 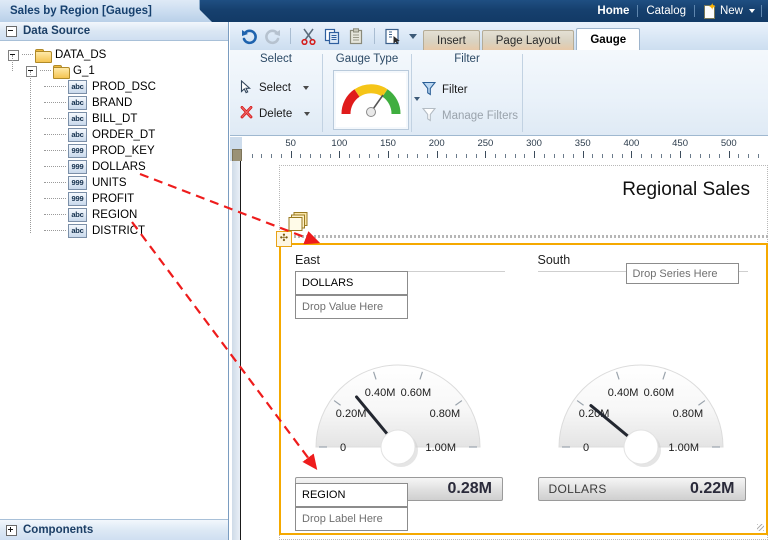 What do you see at coordinates (682, 273) in the screenshot?
I see `drop-series-here-box: Drop Series Here` at bounding box center [682, 273].